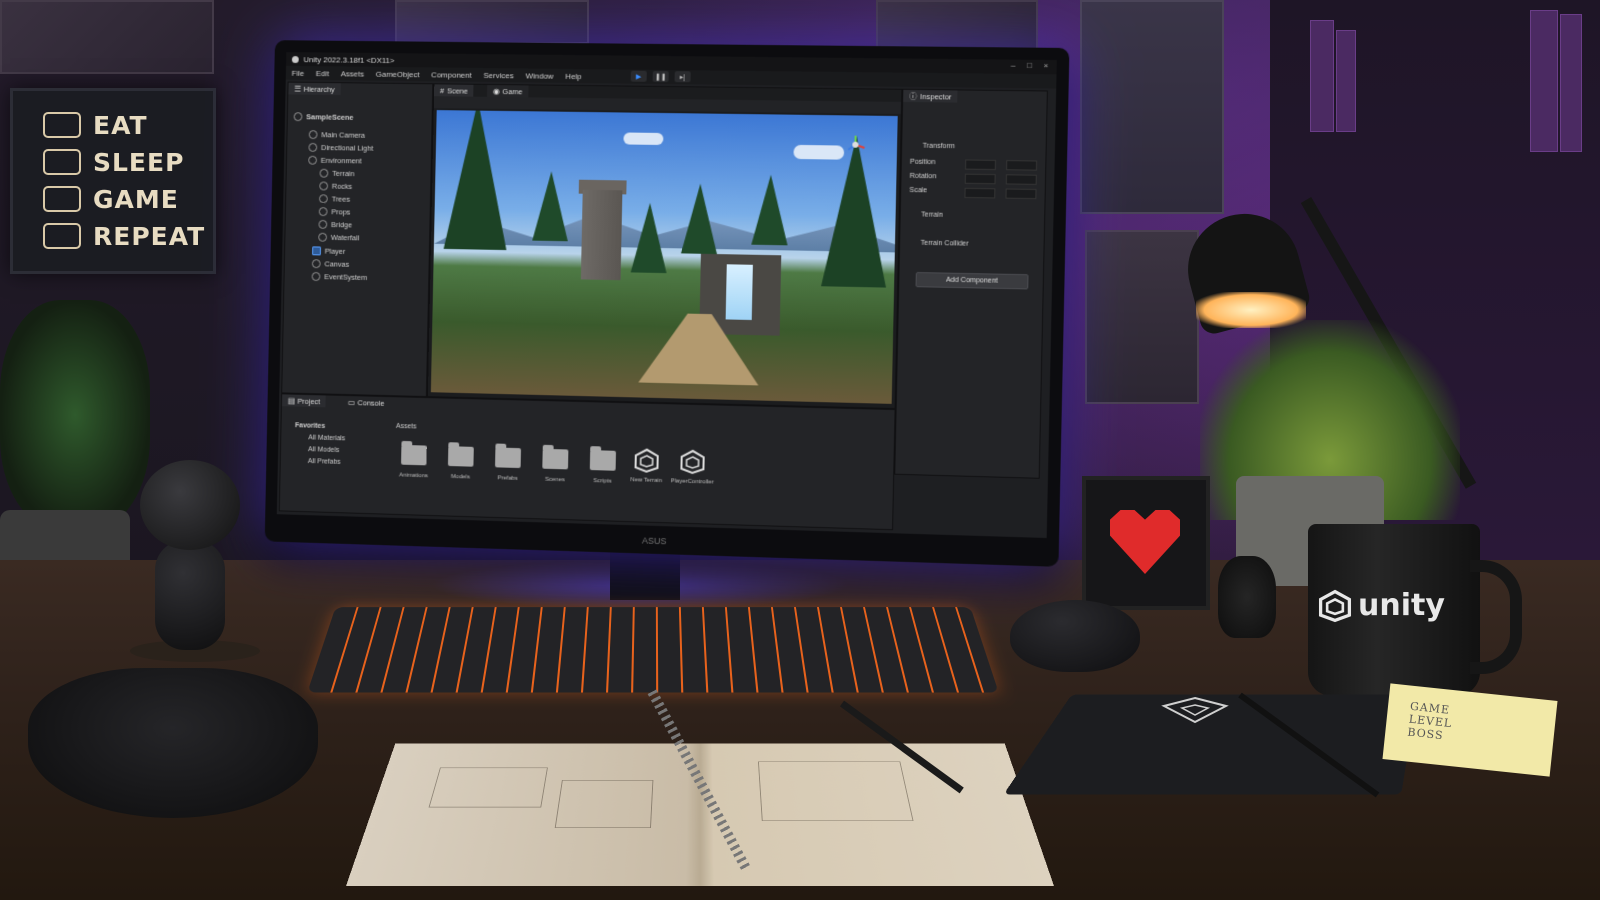  What do you see at coordinates (316, 251) in the screenshot?
I see `prefab-icon` at bounding box center [316, 251].